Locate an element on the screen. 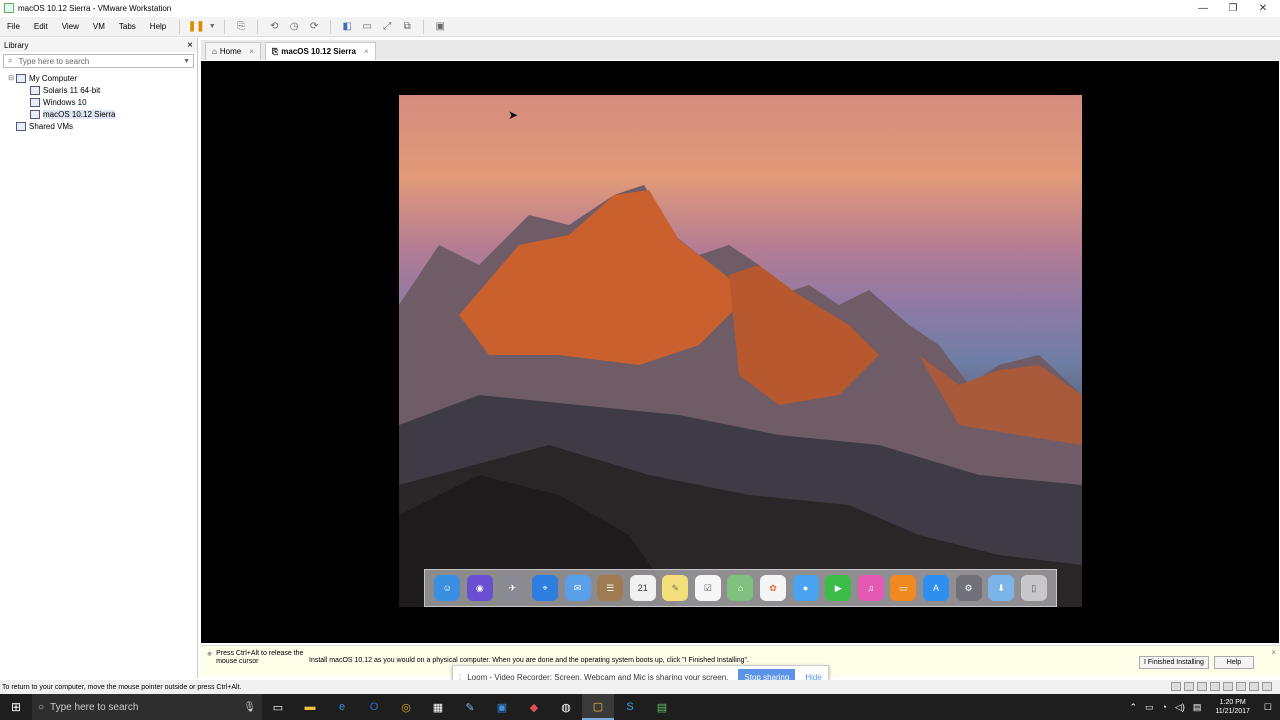 The height and width of the screenshot is (720, 1280). menu-help: Help is located at coordinates (158, 26).